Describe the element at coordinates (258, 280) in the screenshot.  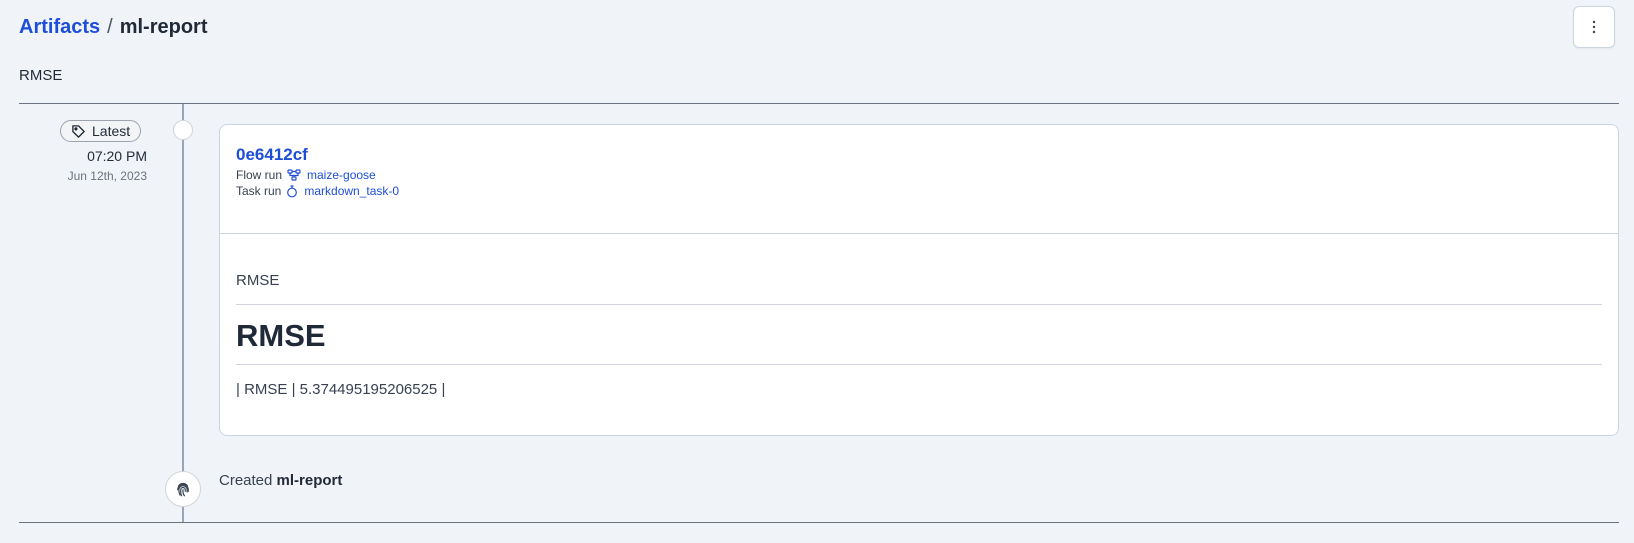
I see `markdown-paragraph: RMSE` at that location.